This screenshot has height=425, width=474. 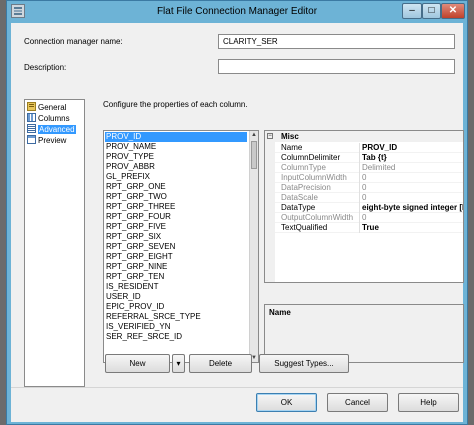 What do you see at coordinates (136, 187) in the screenshot?
I see `column-list-item: RPT_GRP_ONE` at bounding box center [136, 187].